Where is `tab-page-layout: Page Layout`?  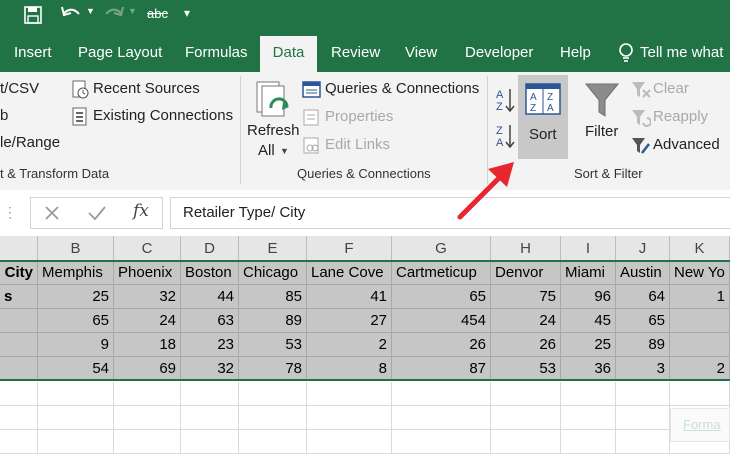
tab-page-layout: Page Layout is located at coordinates (120, 54).